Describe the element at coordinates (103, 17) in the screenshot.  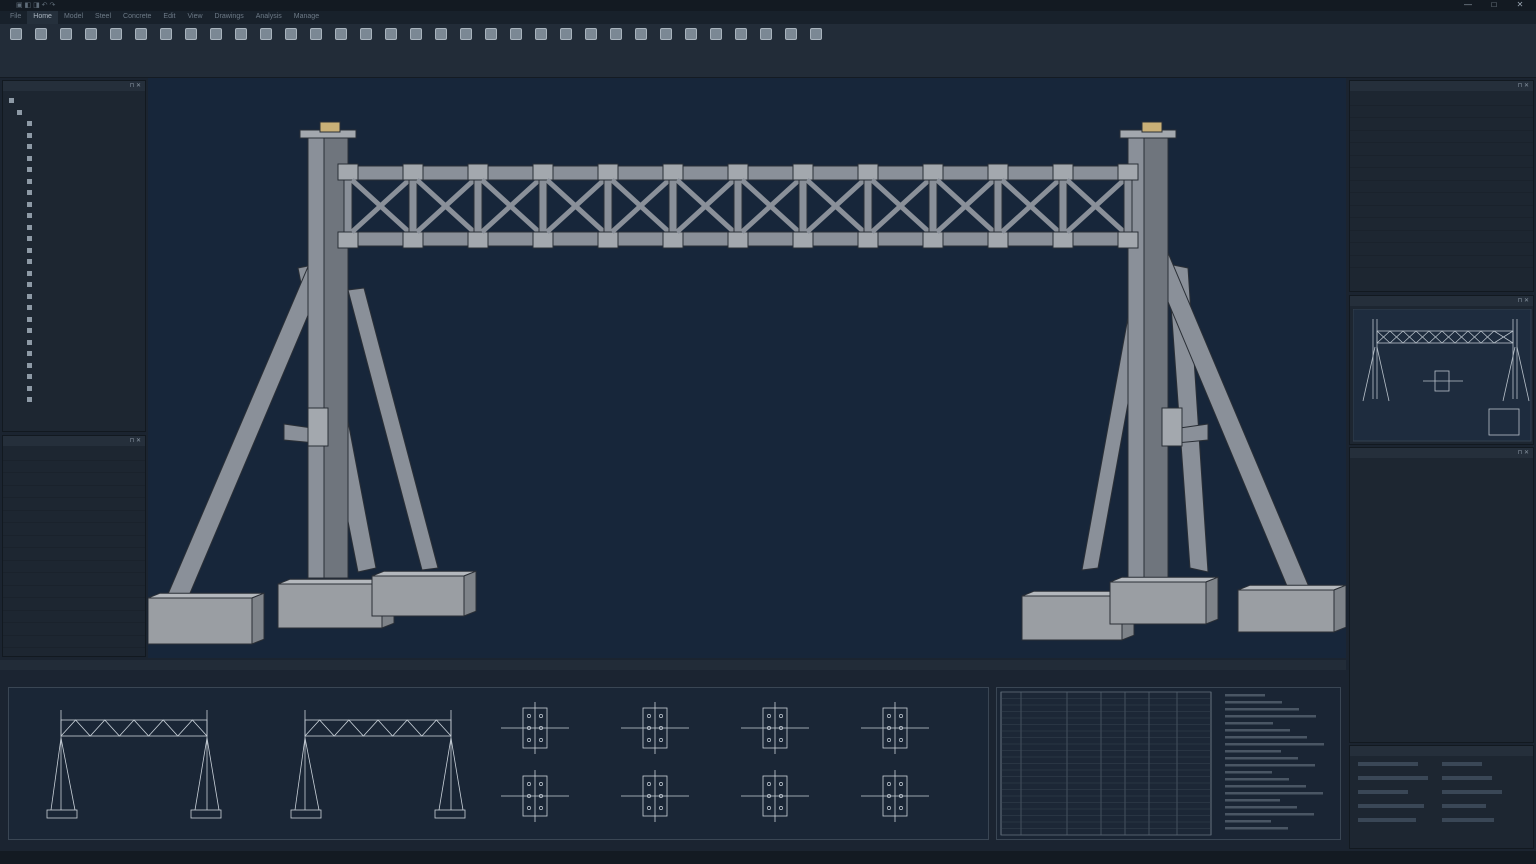
I see `menu-tab: Steel` at that location.